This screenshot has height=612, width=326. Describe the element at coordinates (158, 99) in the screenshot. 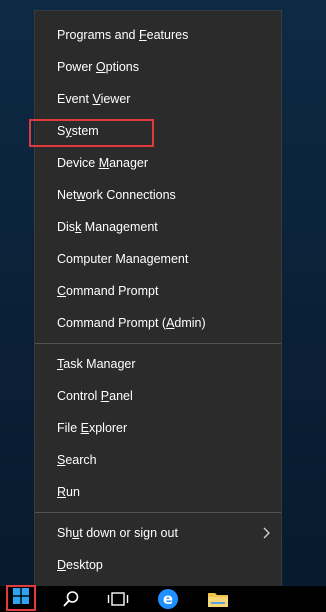

I see `menu-item-event-viewer: Event Viewer` at that location.